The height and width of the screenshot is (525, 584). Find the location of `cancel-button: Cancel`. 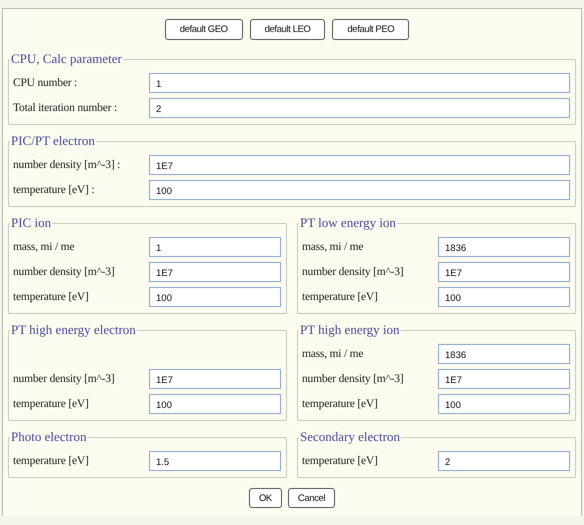

cancel-button: Cancel is located at coordinates (312, 498).